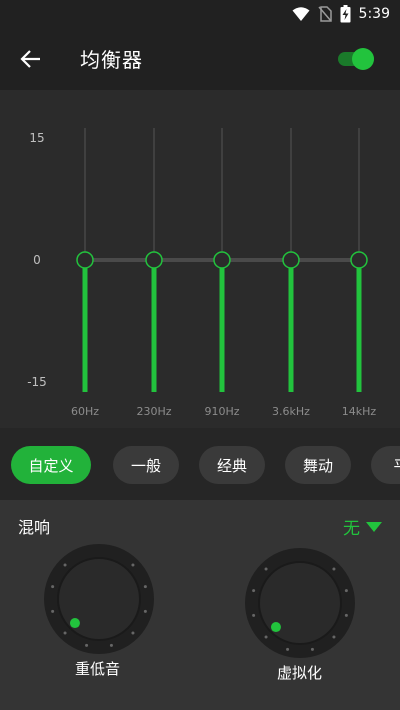  I want to click on virtualizer-knob, so click(300, 603).